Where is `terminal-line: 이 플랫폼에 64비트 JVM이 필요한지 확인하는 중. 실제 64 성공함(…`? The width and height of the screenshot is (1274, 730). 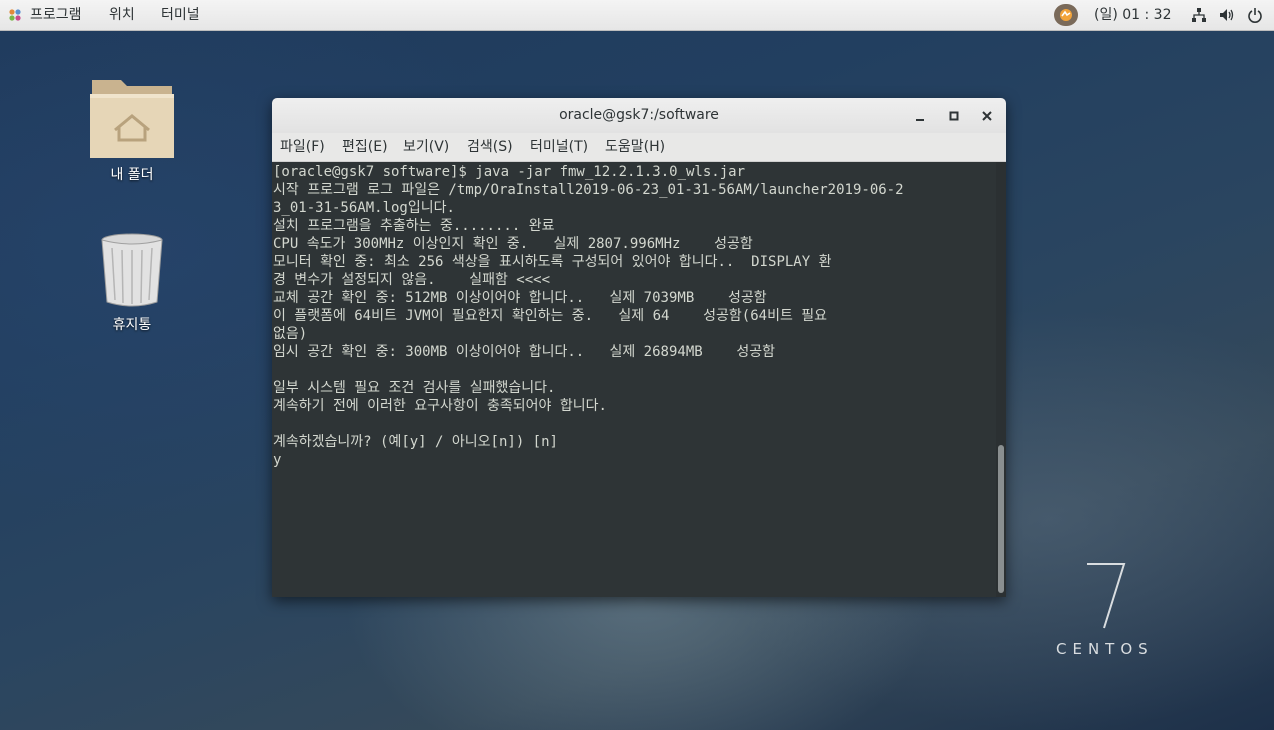
terminal-line: 이 플랫폼에 64비트 JVM이 필요한지 확인하는 중. 실제 64 성공함(… is located at coordinates (550, 316).